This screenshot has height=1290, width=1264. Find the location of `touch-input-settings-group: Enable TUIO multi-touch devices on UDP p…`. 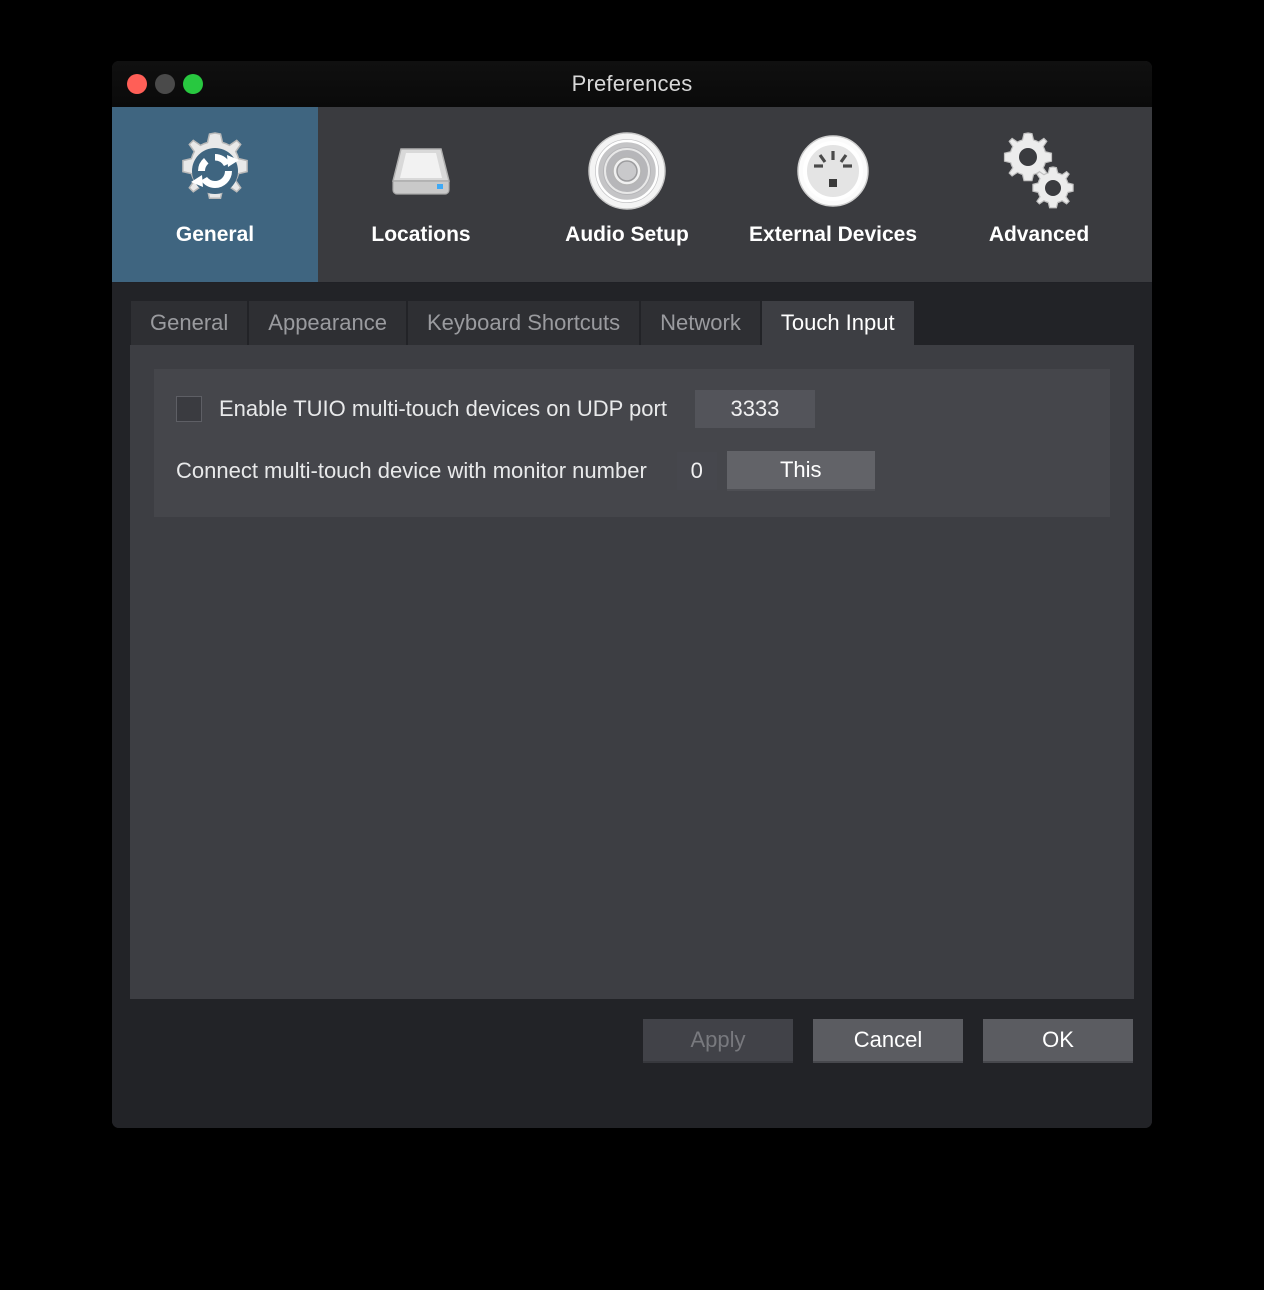

touch-input-settings-group: Enable TUIO multi-touch devices on UDP p… is located at coordinates (632, 443).